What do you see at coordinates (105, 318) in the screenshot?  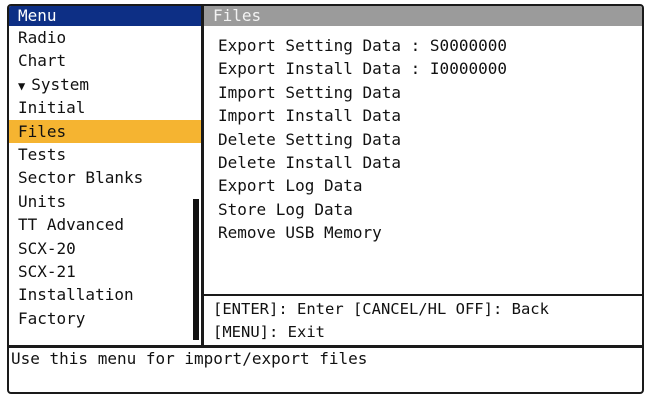 I see `menu-item-factory: Factory` at bounding box center [105, 318].